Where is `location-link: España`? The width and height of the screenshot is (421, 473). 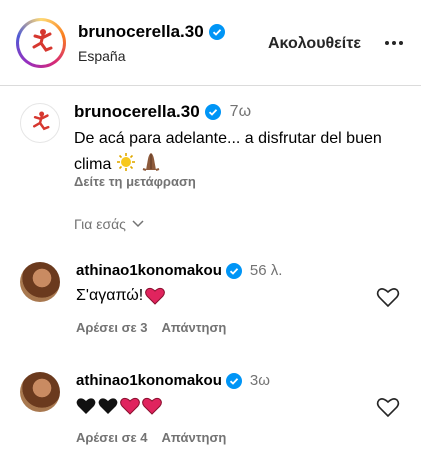 location-link: España is located at coordinates (101, 56).